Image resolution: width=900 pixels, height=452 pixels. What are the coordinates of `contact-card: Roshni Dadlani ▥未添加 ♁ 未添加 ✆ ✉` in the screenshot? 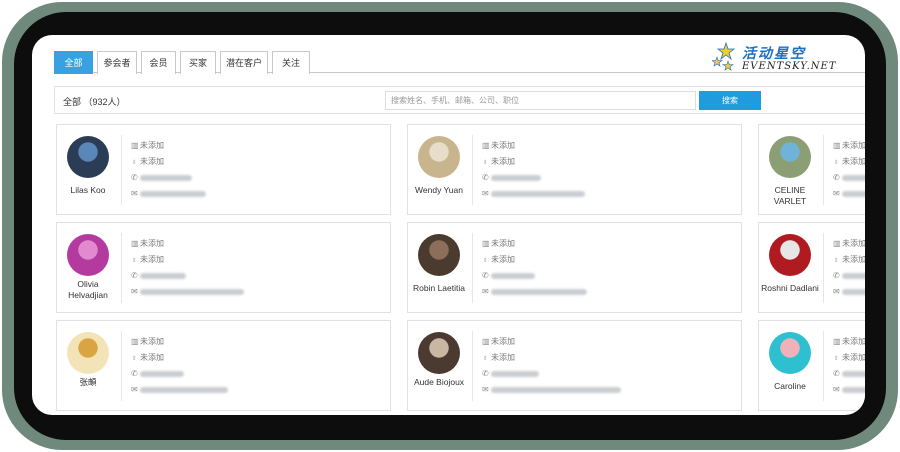 It's located at (811, 267).